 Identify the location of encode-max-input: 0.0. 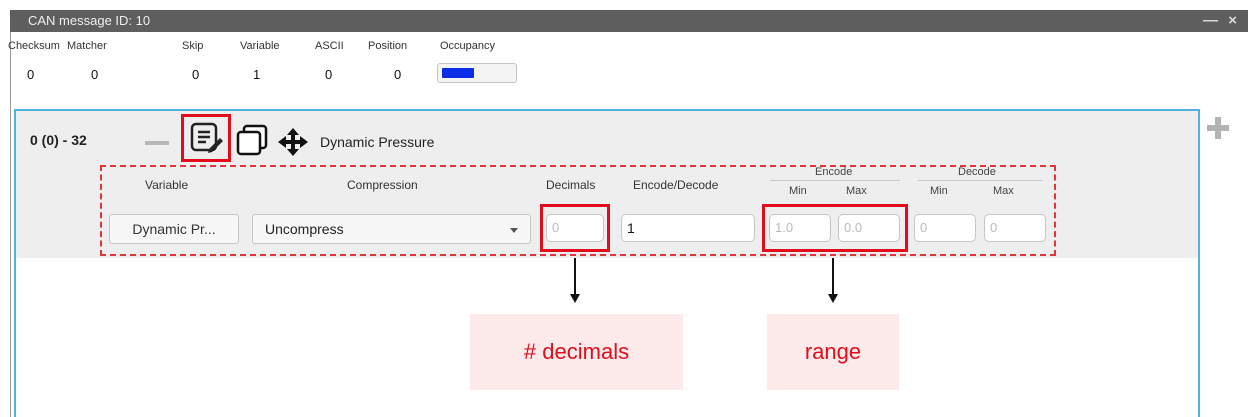
(869, 228).